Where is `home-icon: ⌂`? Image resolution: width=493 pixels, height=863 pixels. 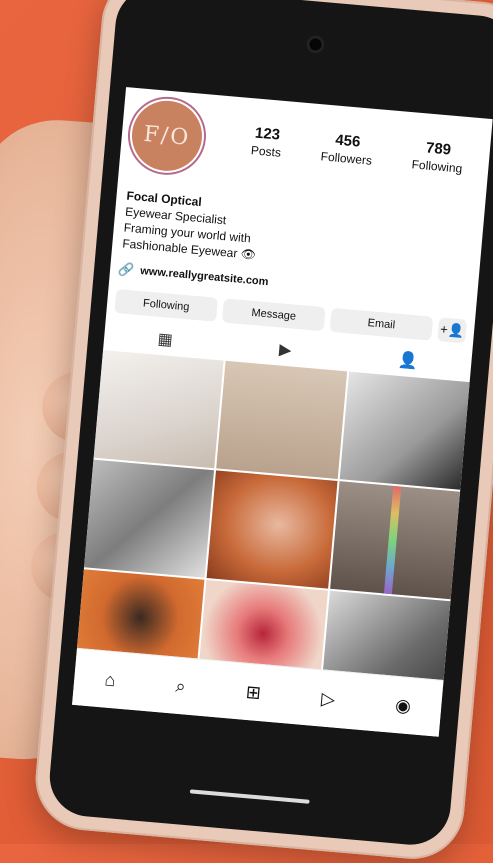 home-icon: ⌂ is located at coordinates (110, 680).